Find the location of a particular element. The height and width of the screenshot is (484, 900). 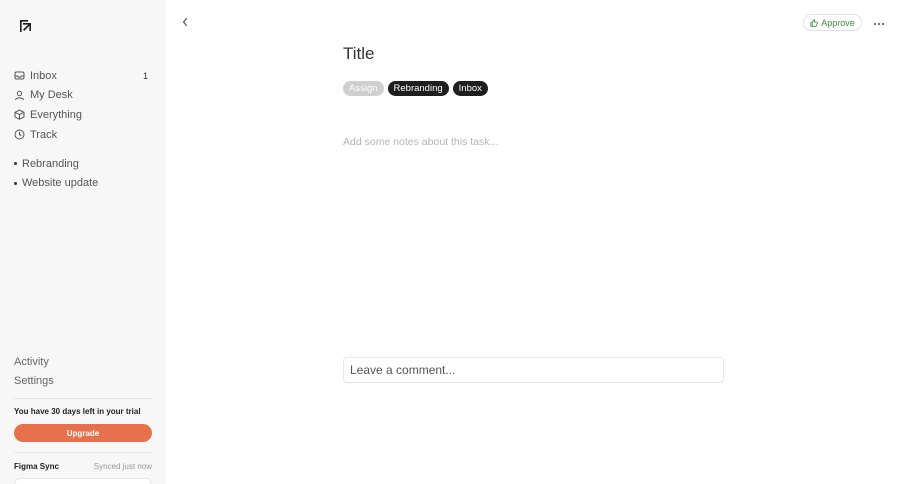

inbox-count-badge: 1 is located at coordinates (145, 75).